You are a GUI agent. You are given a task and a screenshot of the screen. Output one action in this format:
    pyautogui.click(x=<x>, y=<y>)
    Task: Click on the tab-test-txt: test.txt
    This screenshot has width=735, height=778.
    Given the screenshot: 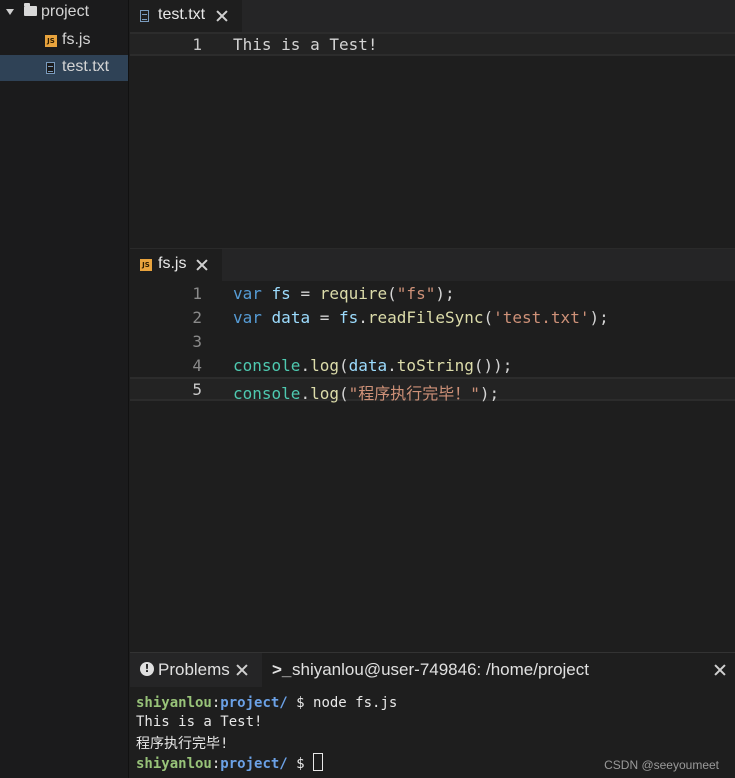 What is the action you would take?
    pyautogui.click(x=186, y=16)
    